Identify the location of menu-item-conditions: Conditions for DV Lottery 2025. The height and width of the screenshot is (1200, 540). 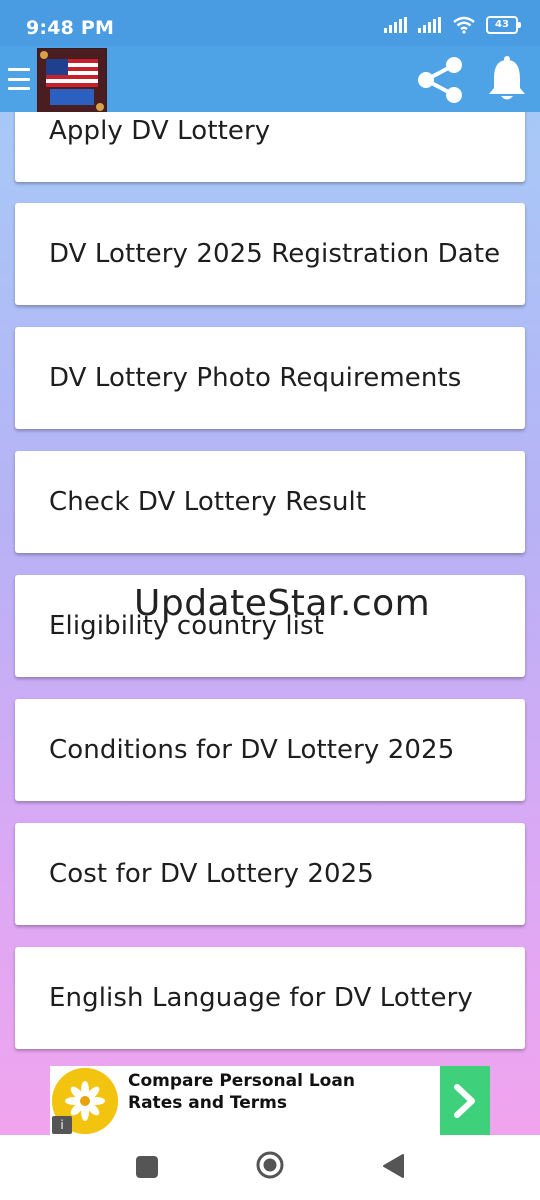
(270, 750).